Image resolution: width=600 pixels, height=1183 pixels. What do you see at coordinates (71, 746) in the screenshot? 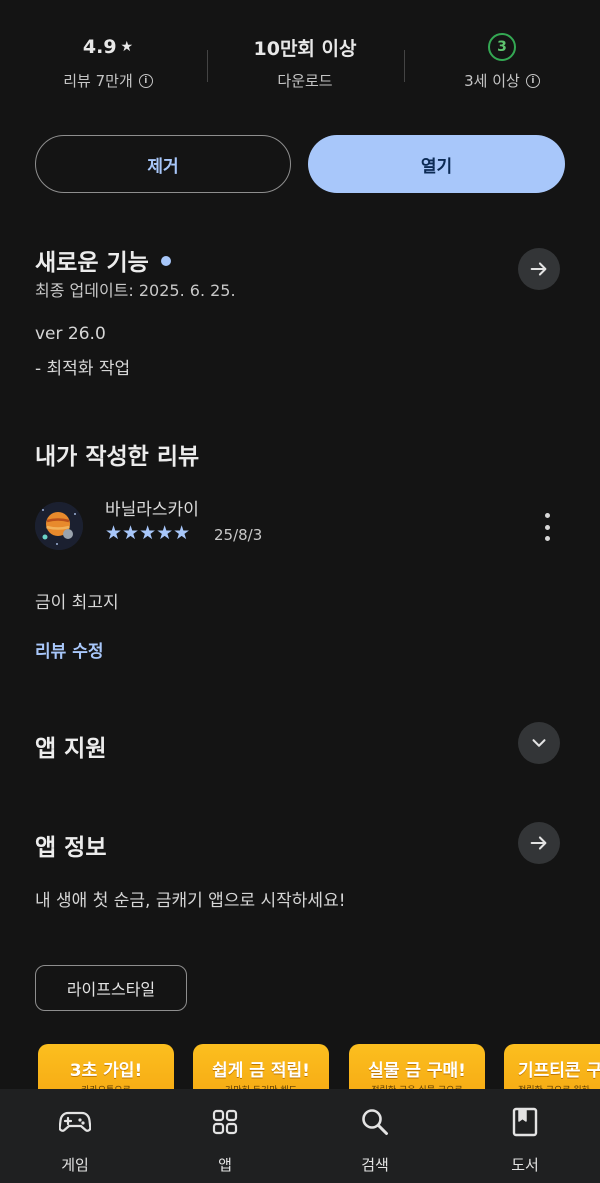
I see `app-support-title: 앱 지원` at bounding box center [71, 746].